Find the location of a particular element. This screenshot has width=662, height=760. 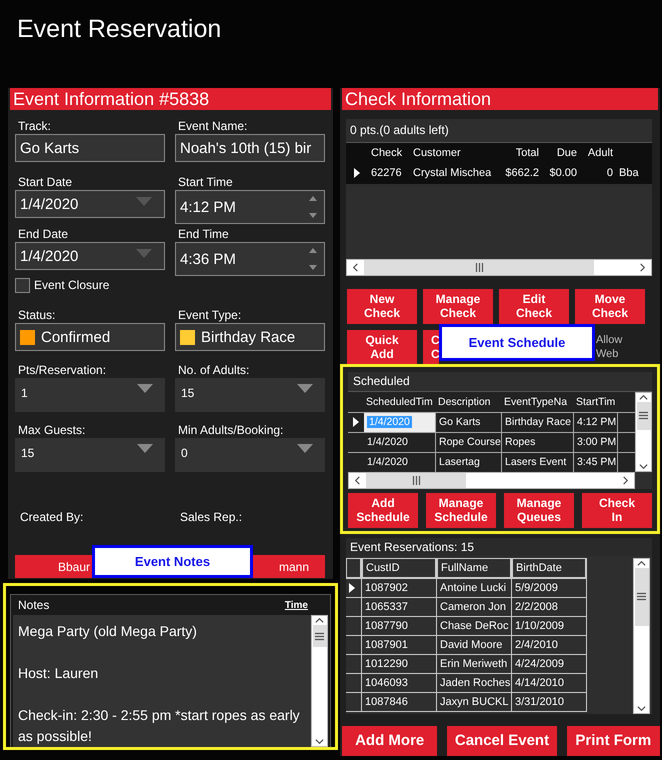

field-label: Status: is located at coordinates (36, 315).